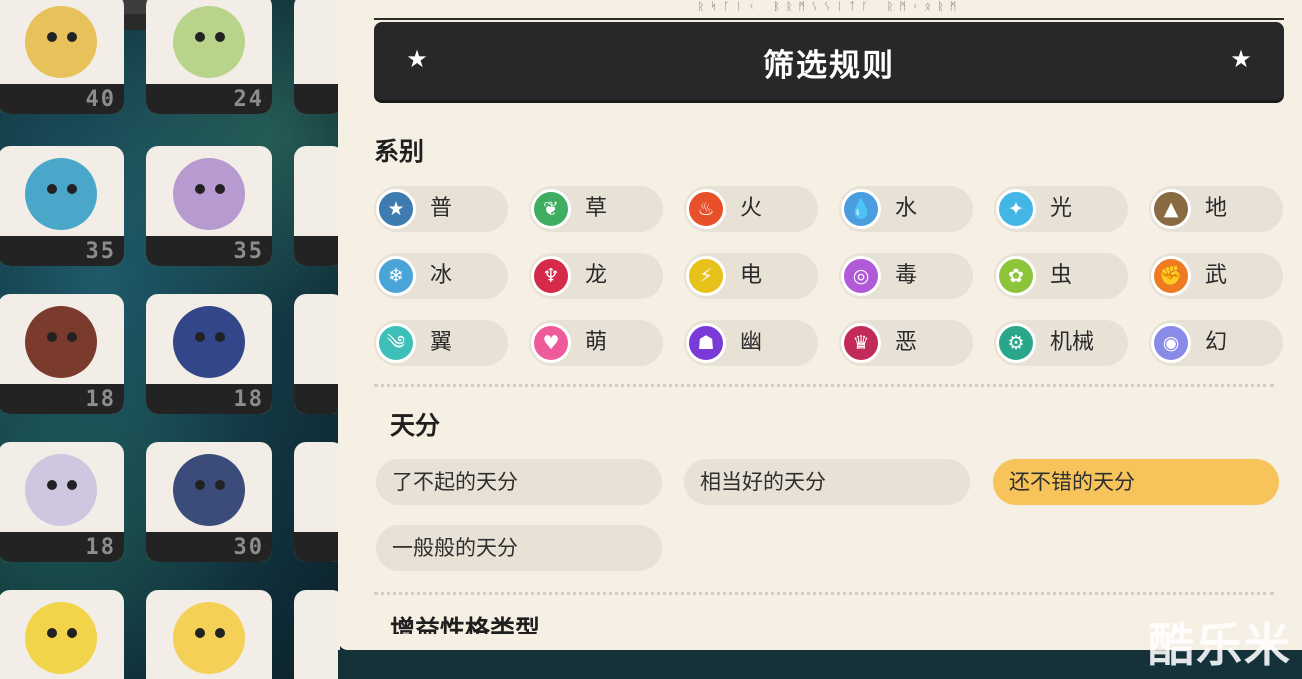 Image resolution: width=1302 pixels, height=679 pixels. Describe the element at coordinates (396, 209) in the screenshot. I see `star-shield-icon: ★` at that location.